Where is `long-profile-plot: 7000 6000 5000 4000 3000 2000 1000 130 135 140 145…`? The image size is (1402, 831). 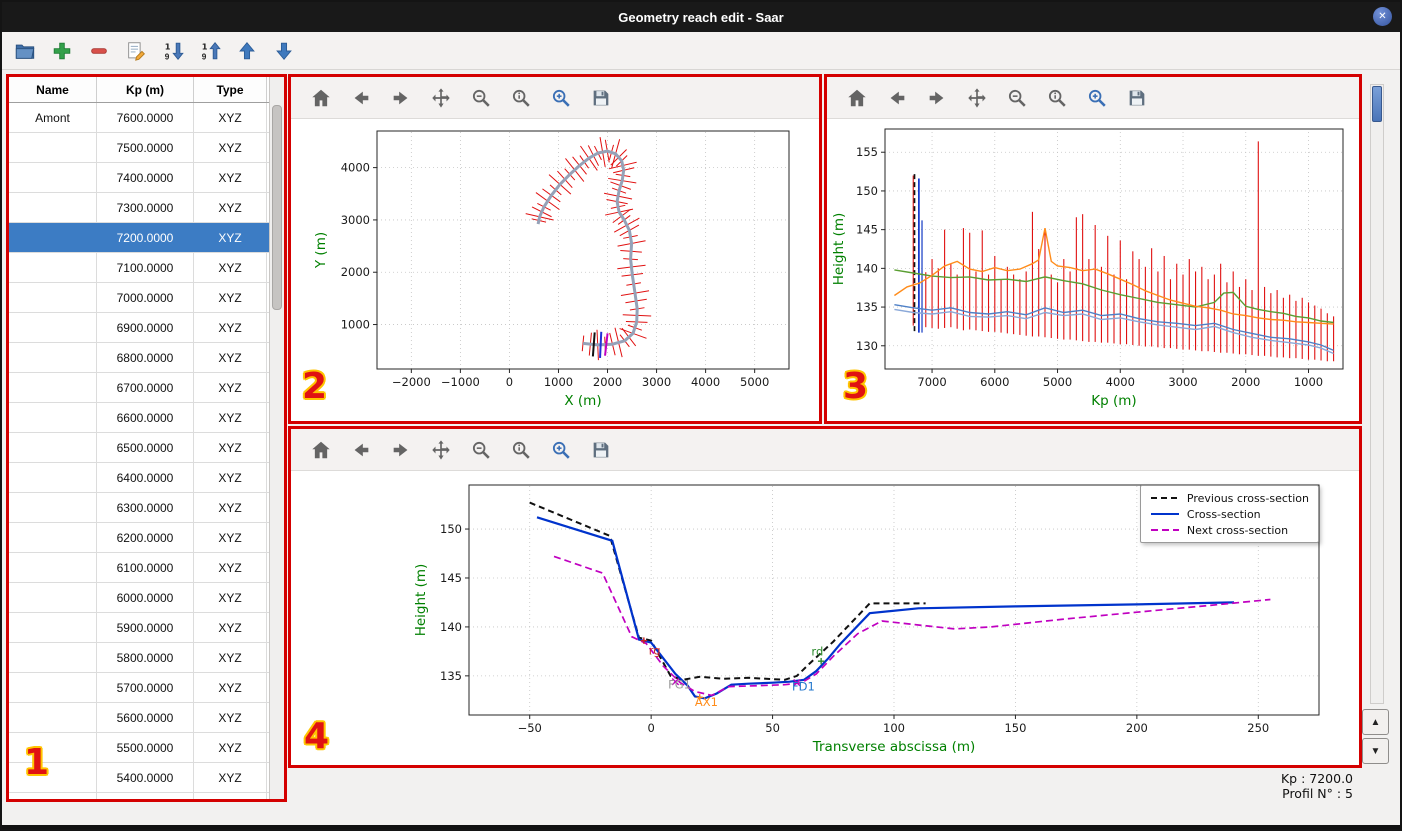 long-profile-plot: 7000 6000 5000 4000 3000 2000 1000 130 135 140 145… is located at coordinates (1093, 270).